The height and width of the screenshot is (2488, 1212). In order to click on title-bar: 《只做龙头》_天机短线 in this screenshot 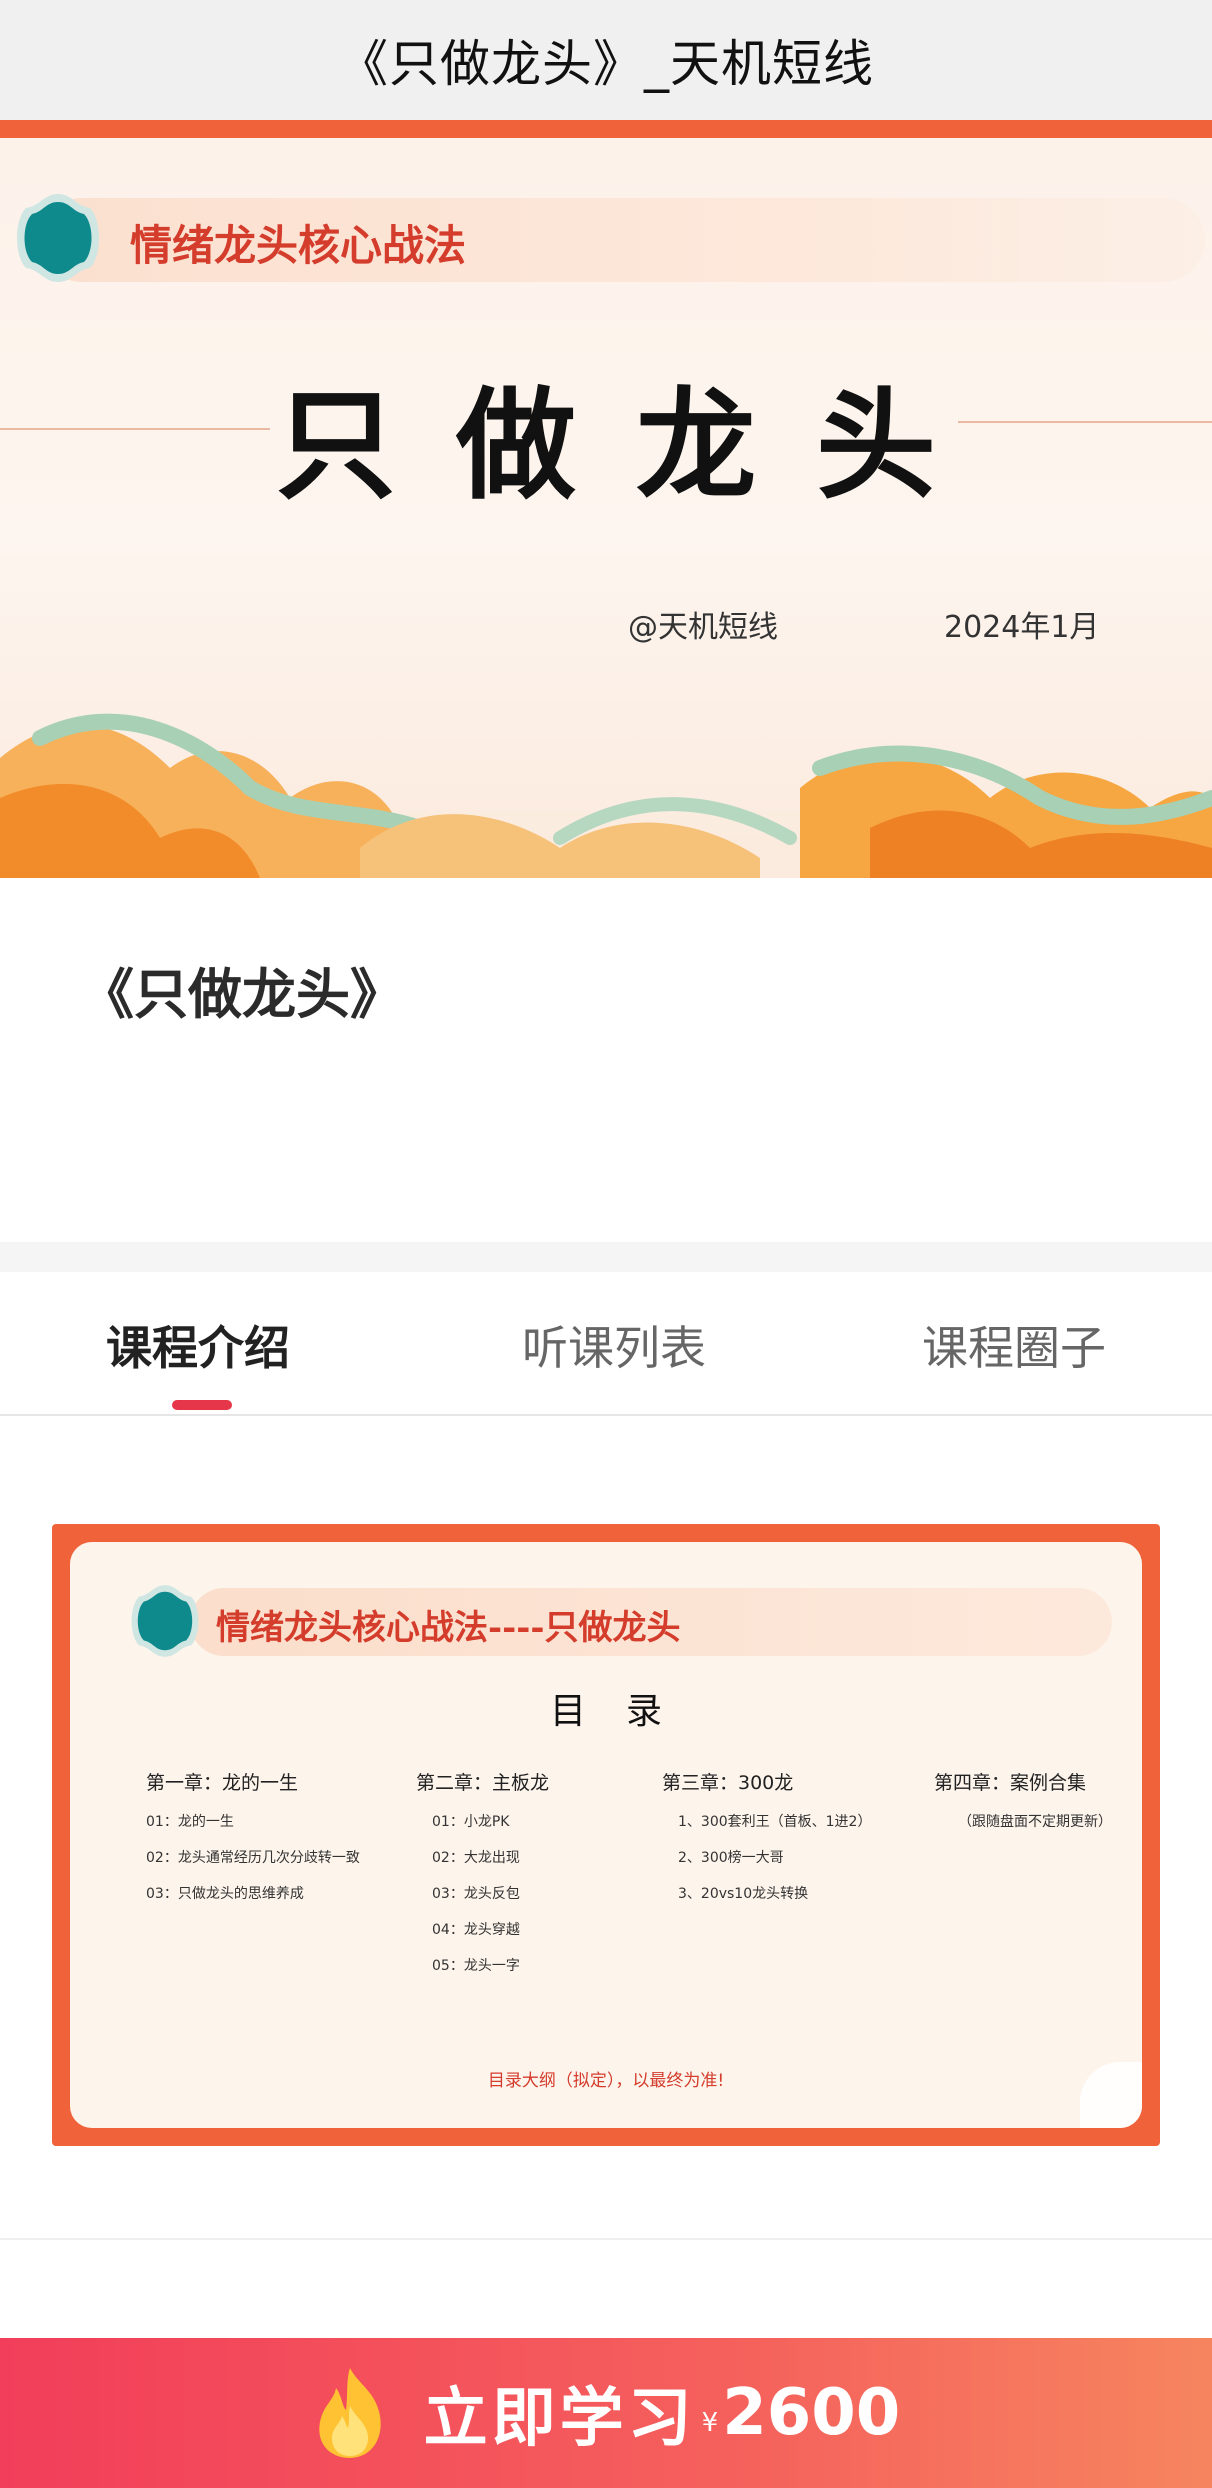, I will do `click(606, 60)`.